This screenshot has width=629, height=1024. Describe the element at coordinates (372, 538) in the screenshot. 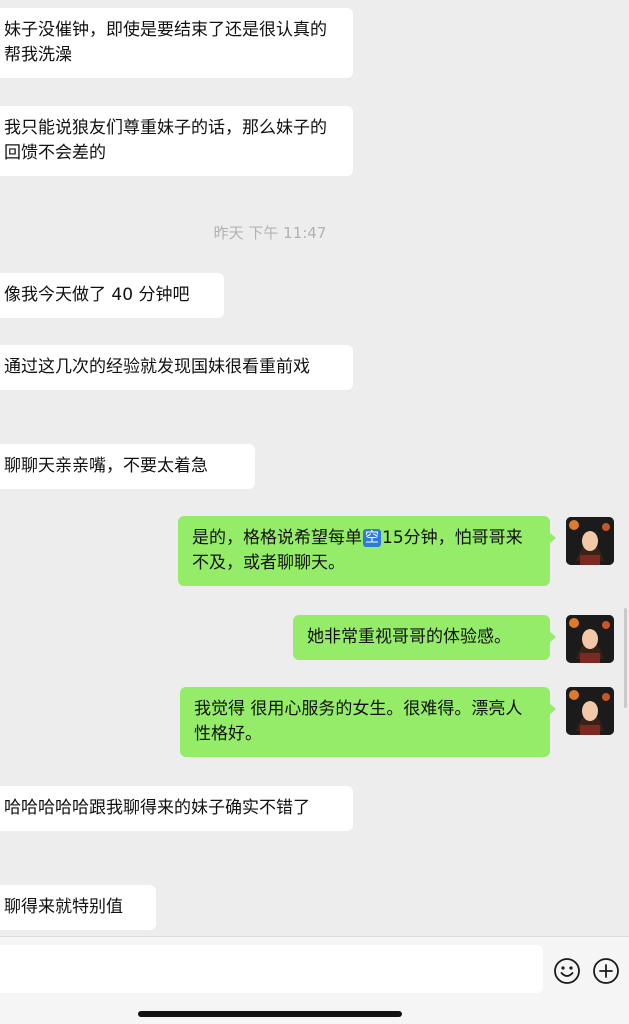

I see `empty-emoji-badge: 空` at that location.